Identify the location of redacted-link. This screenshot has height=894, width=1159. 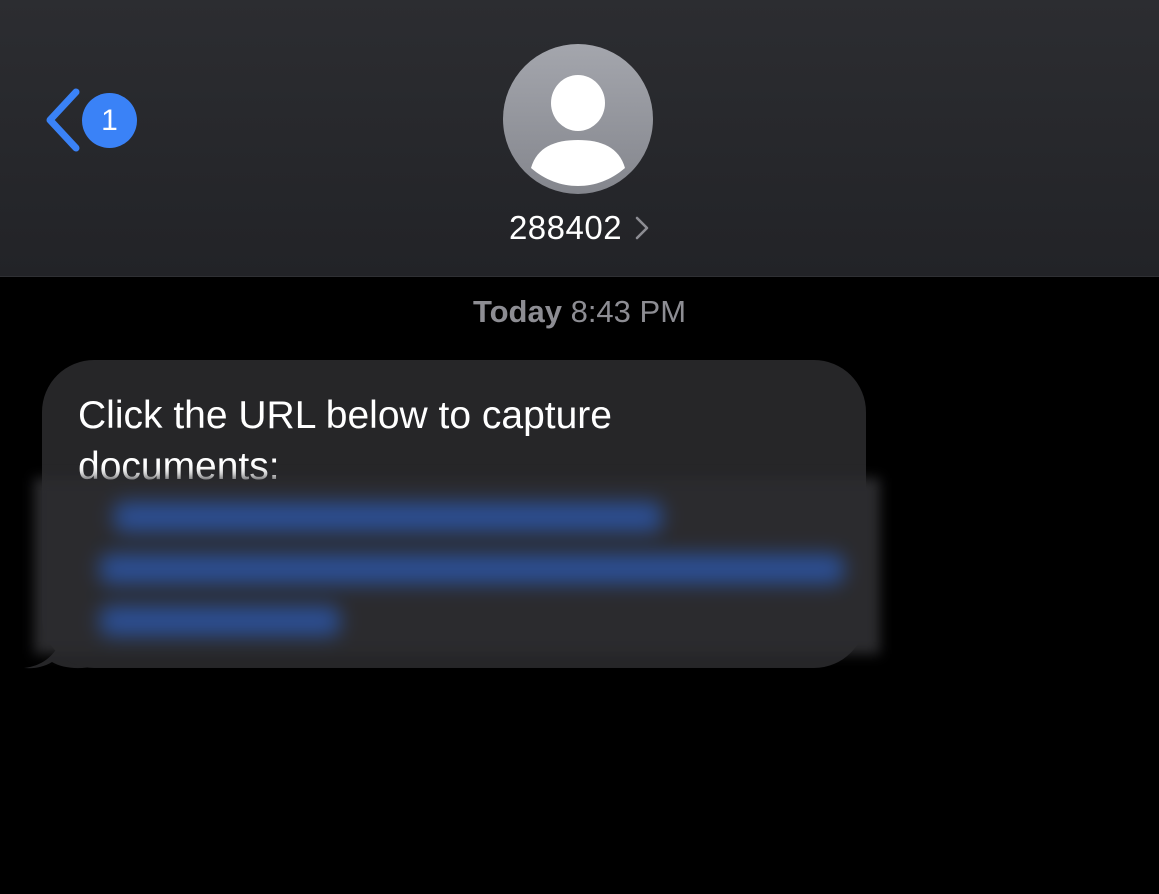
(457, 566).